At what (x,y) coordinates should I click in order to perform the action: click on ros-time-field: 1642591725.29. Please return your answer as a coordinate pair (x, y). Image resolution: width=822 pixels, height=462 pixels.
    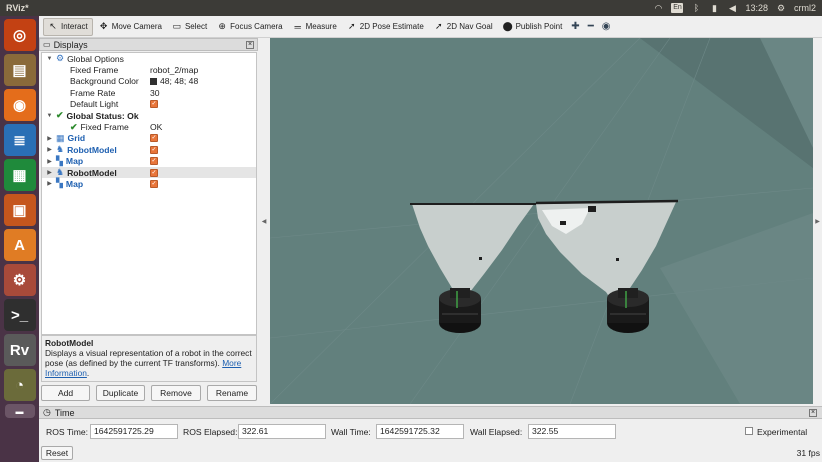
    Looking at the image, I should click on (134, 431).